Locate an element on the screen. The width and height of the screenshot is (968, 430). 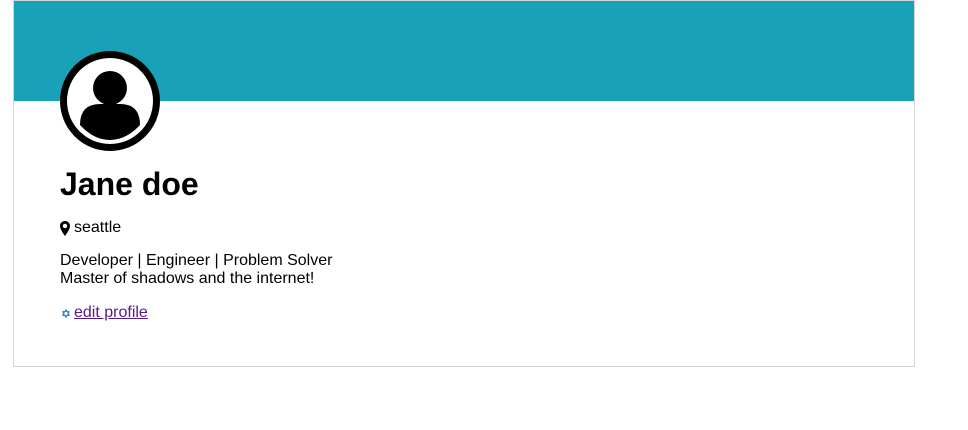
edit-profile-label: edit profile is located at coordinates (111, 312).